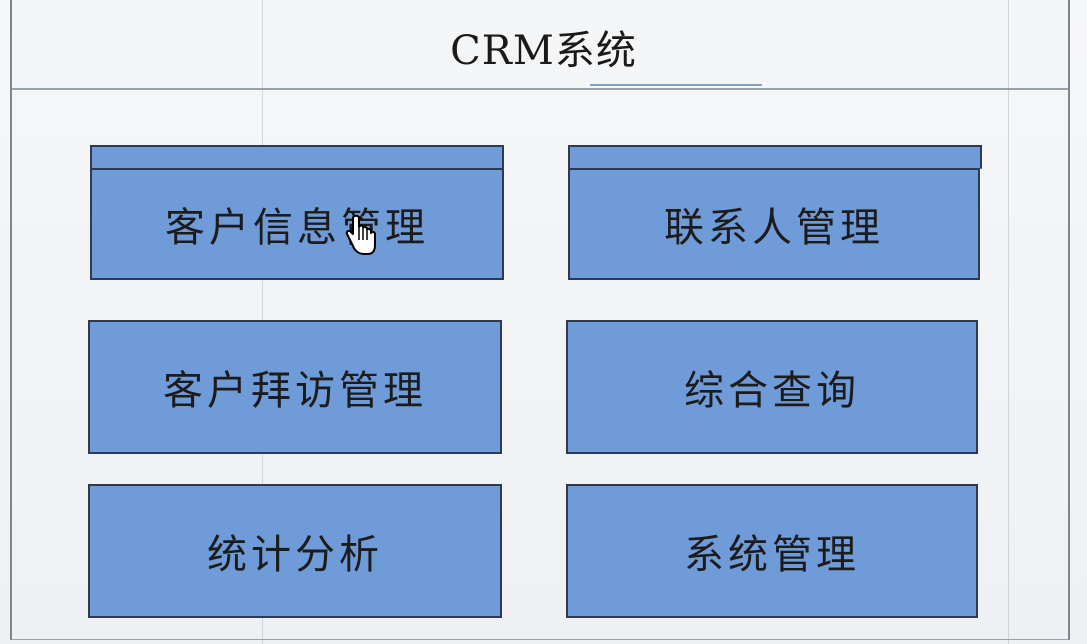 This screenshot has width=1087, height=644. I want to click on artifact-line, so click(1008, 322).